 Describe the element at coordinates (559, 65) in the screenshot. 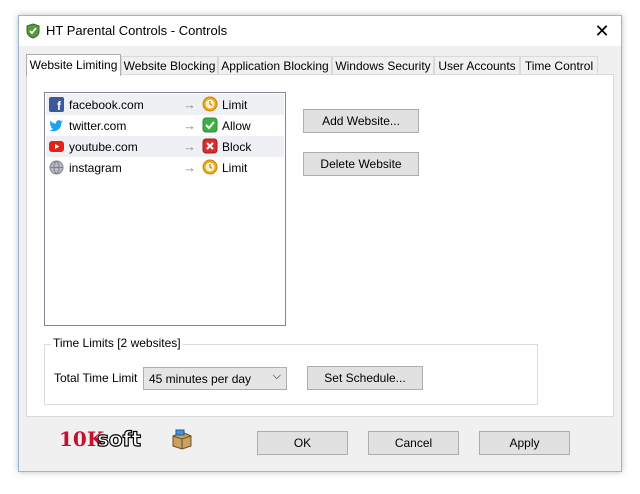

I see `tab-time-control: Time Control` at that location.